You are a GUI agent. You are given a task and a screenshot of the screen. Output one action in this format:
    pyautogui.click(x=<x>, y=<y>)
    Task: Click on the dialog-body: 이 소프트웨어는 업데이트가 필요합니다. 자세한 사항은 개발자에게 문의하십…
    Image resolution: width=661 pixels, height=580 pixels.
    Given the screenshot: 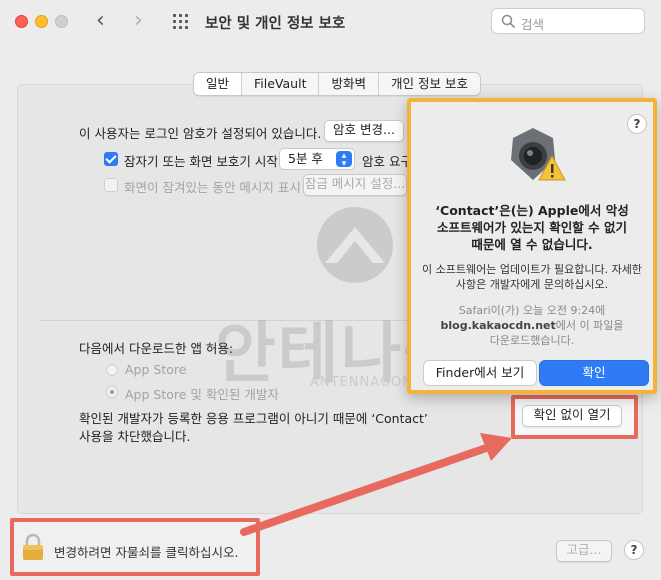 What is the action you would take?
    pyautogui.click(x=532, y=277)
    